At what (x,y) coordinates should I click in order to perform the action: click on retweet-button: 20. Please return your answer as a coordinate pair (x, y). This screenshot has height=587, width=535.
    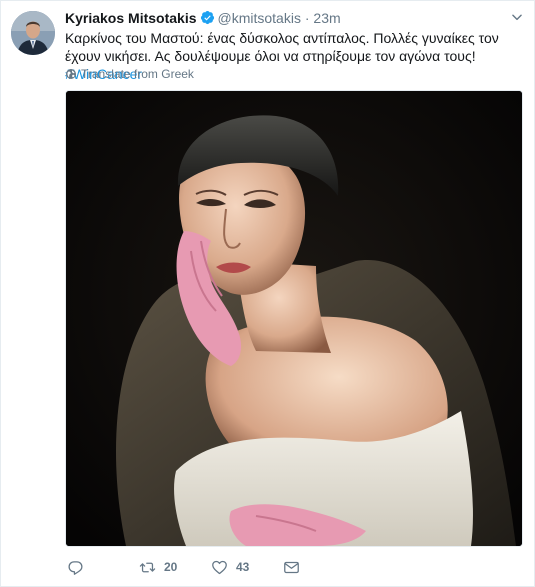
    Looking at the image, I should click on (158, 567).